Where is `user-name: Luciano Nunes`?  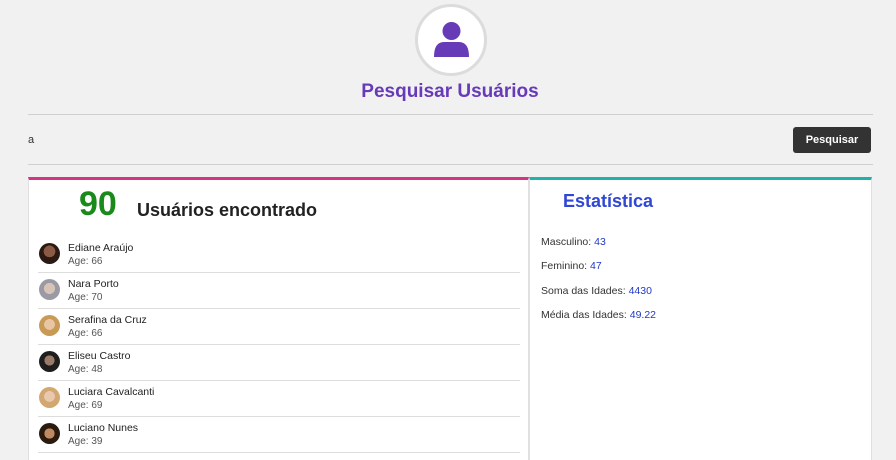 user-name: Luciano Nunes is located at coordinates (103, 428).